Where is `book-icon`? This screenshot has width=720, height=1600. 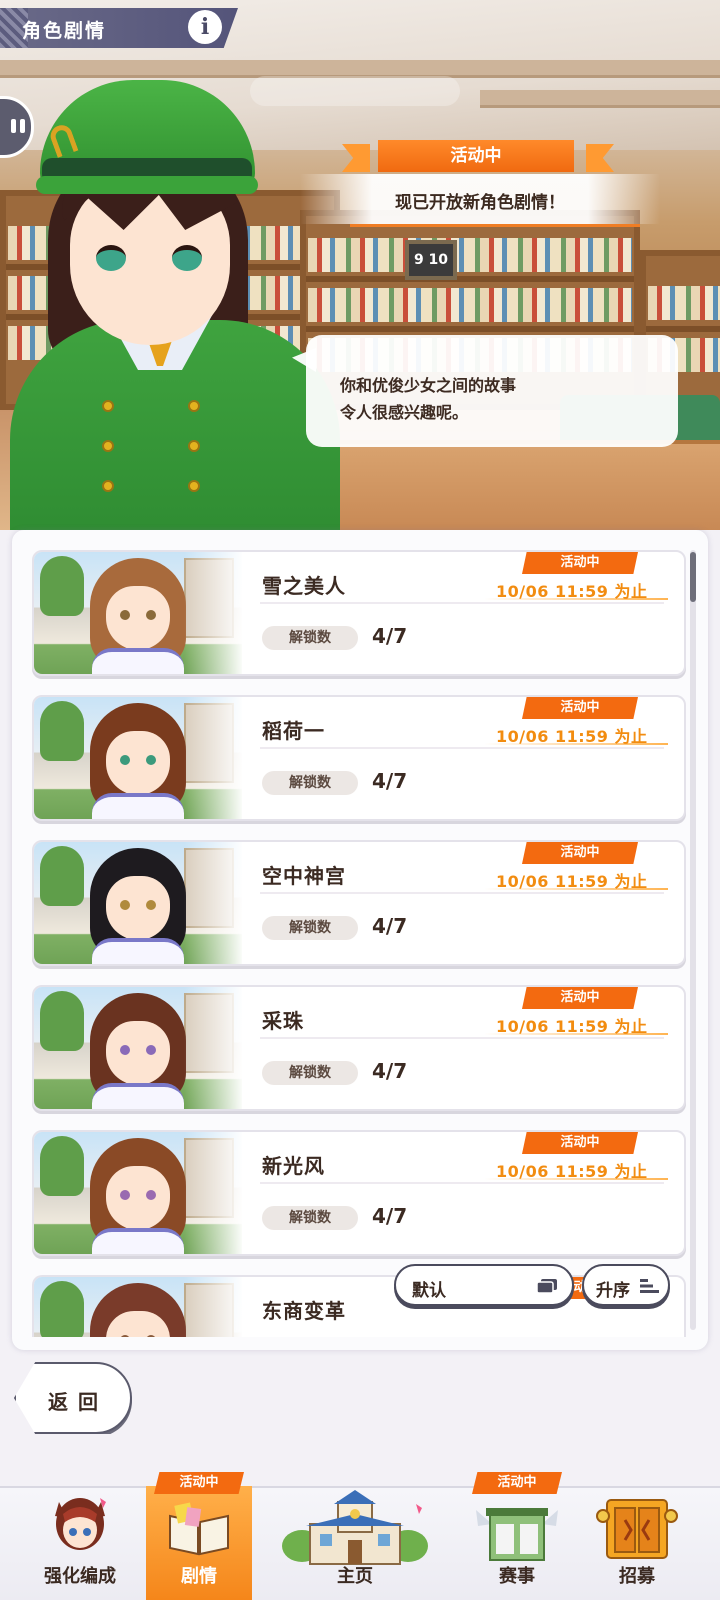 book-icon is located at coordinates (199, 1529).